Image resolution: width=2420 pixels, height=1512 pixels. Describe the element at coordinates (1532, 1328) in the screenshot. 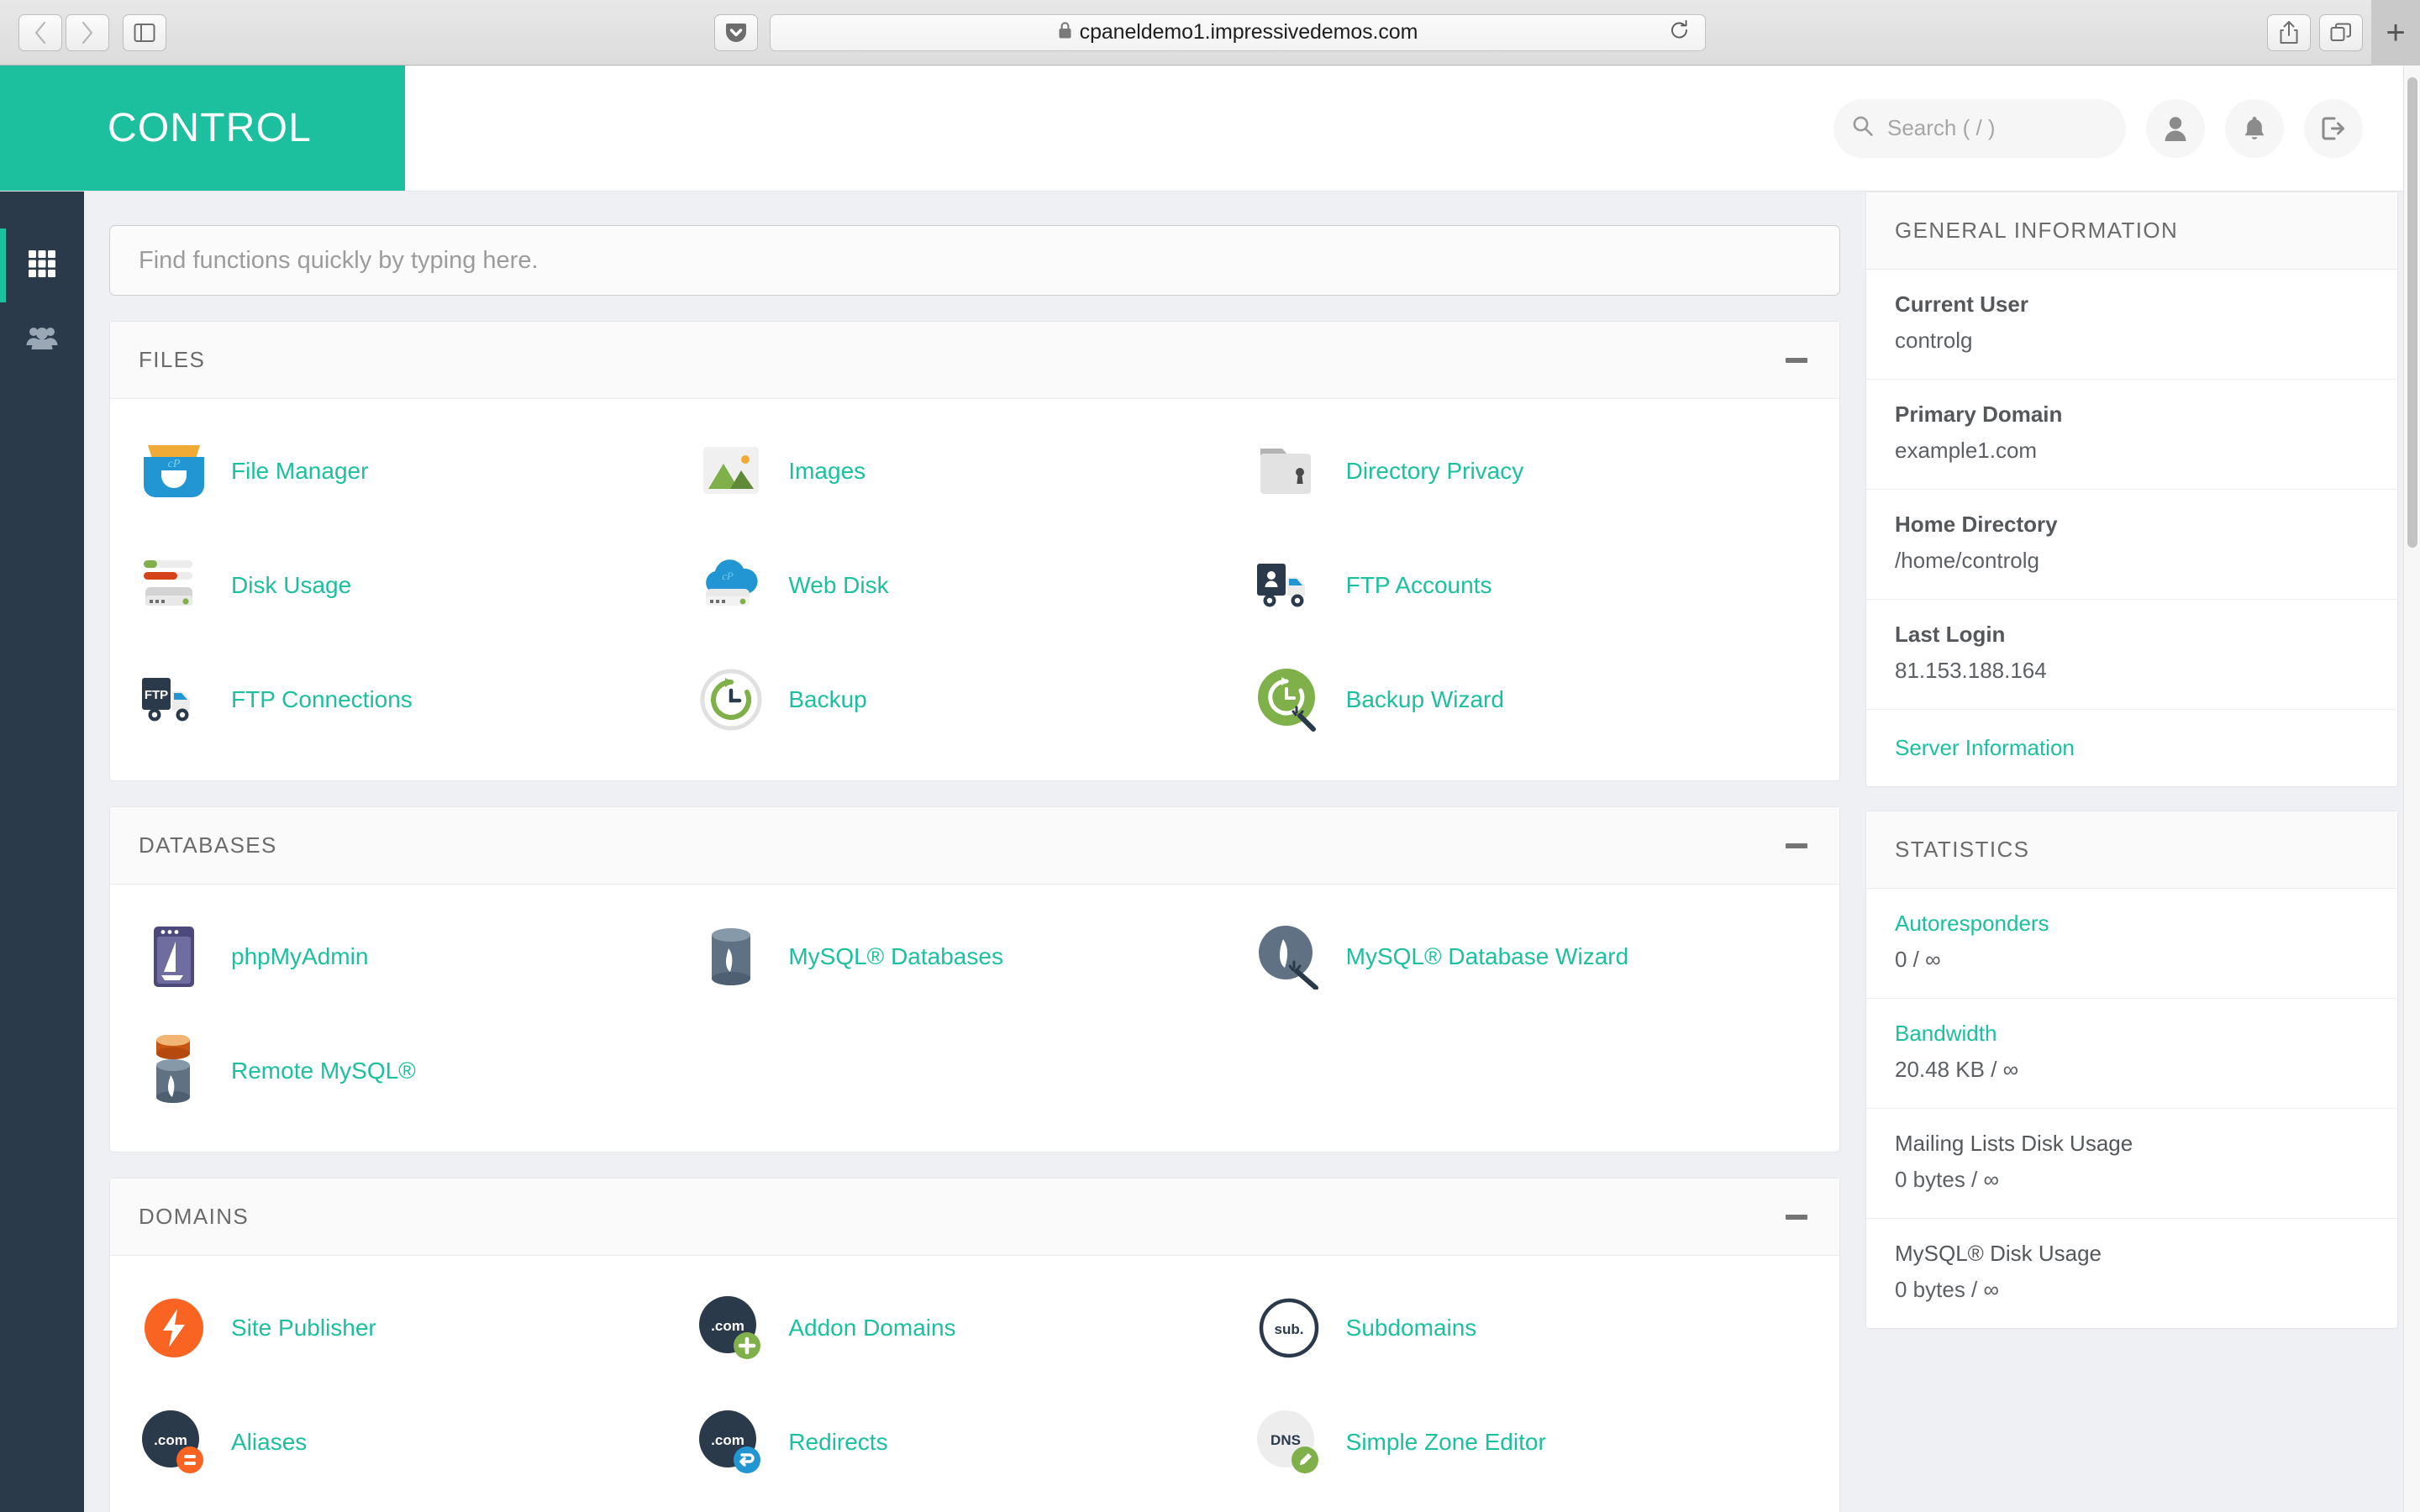

I see `tile-subdomains: sub. Subdomains` at that location.